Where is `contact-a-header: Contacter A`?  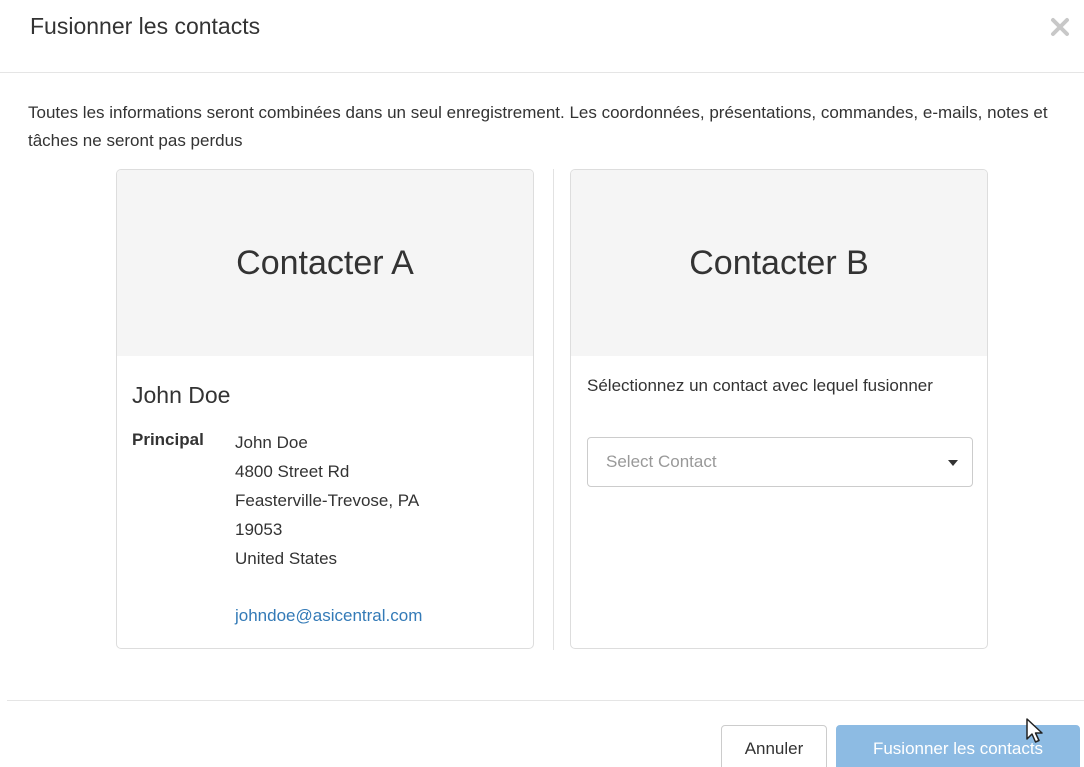 contact-a-header: Contacter A is located at coordinates (325, 263).